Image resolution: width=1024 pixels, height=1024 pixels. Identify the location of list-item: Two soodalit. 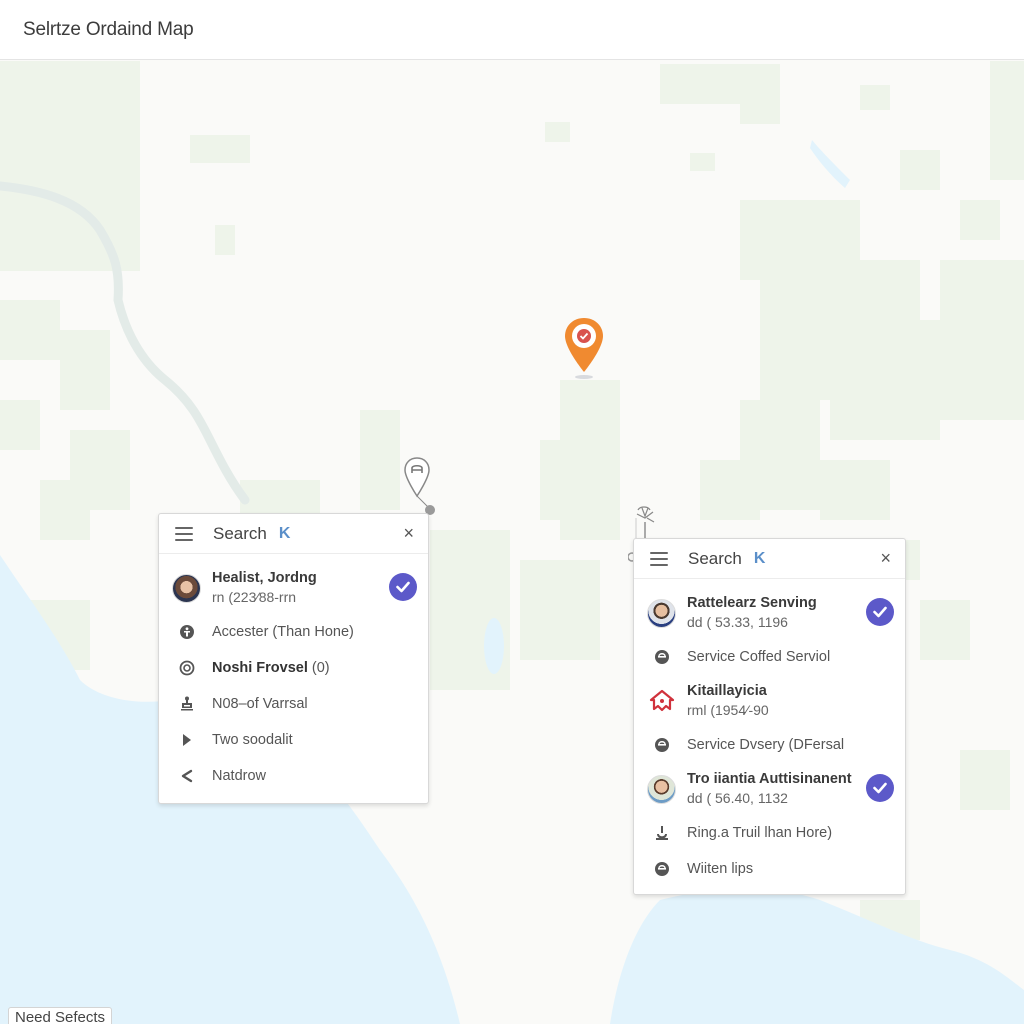
(293, 740).